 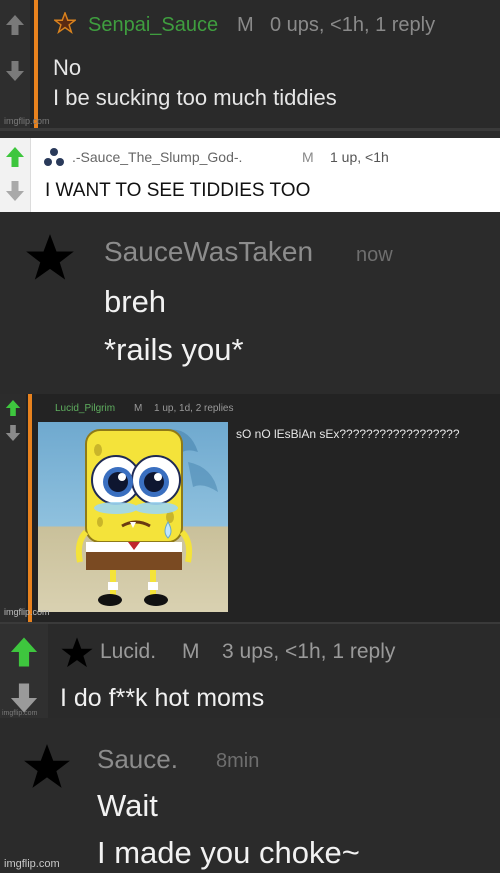 What do you see at coordinates (208, 252) in the screenshot?
I see `username-link: SauceWasTaken` at bounding box center [208, 252].